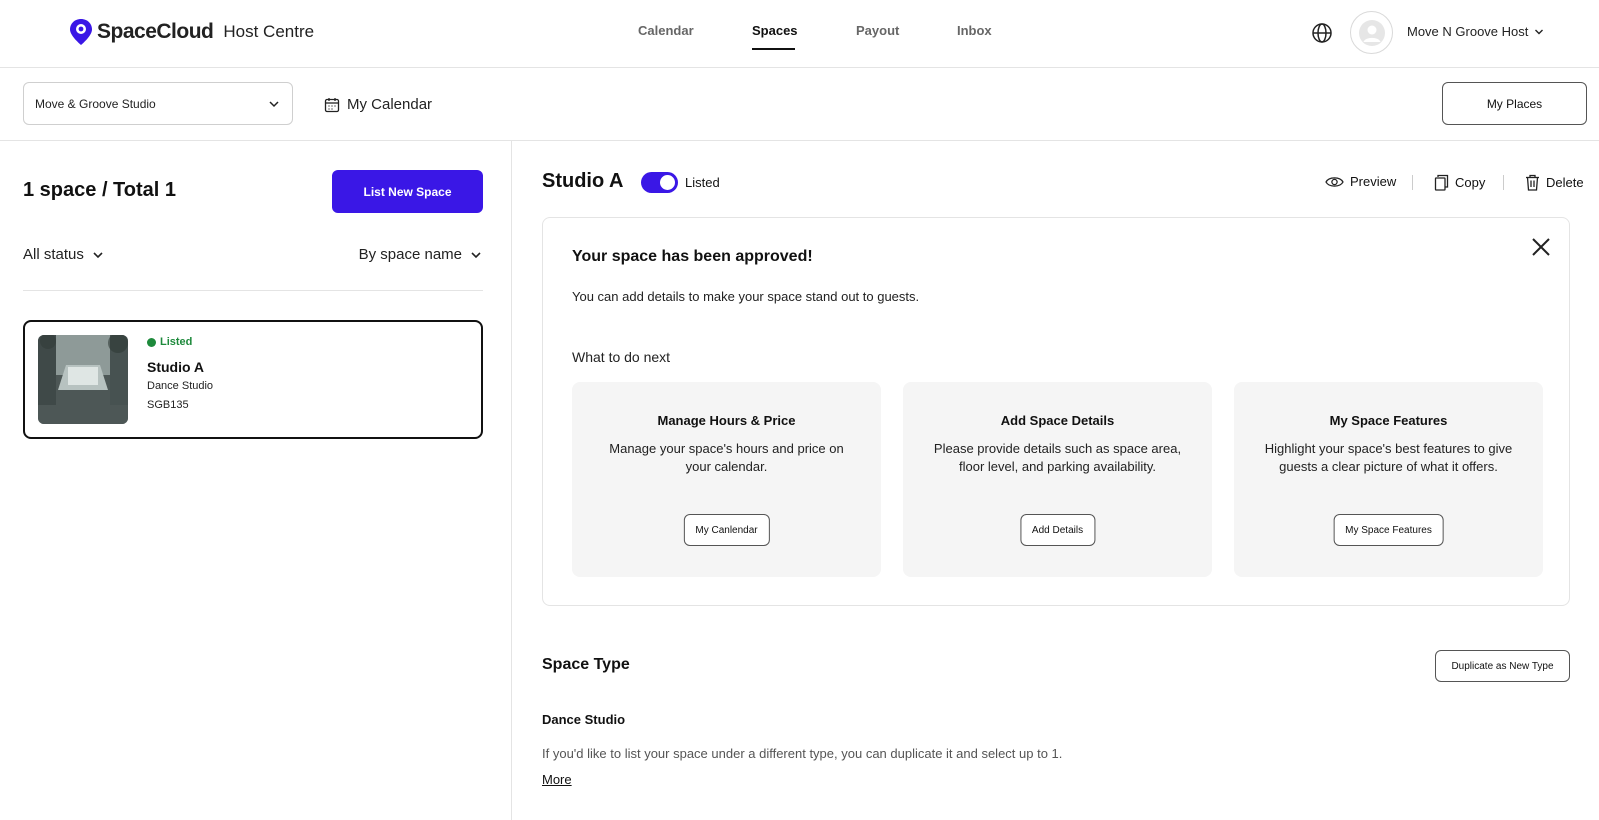 This screenshot has width=1599, height=820. I want to click on user-name: Move N Groove Host, so click(1468, 31).